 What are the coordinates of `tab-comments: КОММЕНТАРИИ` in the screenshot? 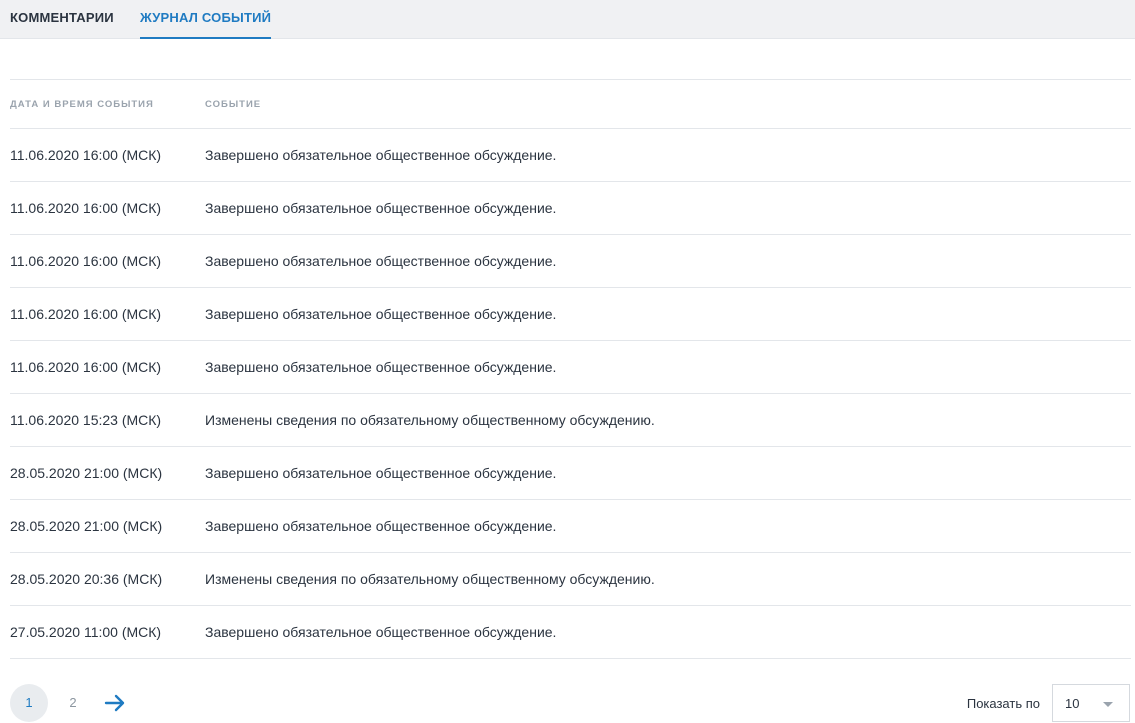 It's located at (62, 19).